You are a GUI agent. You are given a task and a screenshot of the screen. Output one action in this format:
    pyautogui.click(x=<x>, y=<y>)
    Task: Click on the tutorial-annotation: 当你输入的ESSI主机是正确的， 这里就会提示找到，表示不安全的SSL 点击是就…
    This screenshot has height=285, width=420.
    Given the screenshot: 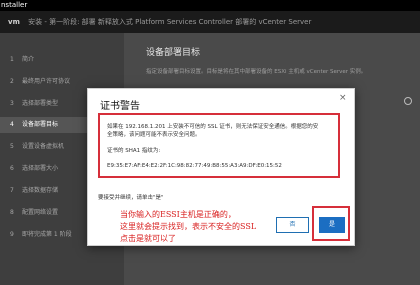 What is the action you would take?
    pyautogui.click(x=218, y=227)
    